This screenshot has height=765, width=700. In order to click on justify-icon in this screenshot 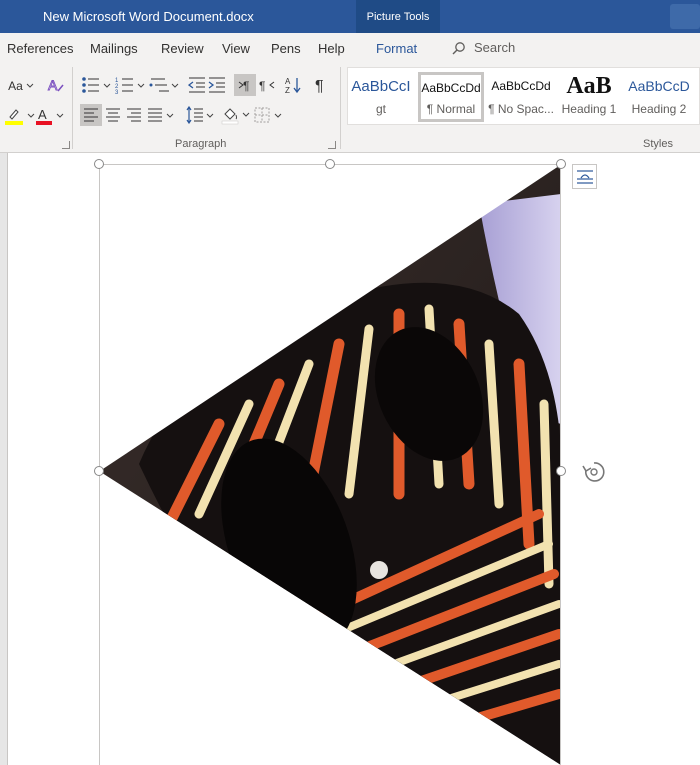, I will do `click(161, 115)`.